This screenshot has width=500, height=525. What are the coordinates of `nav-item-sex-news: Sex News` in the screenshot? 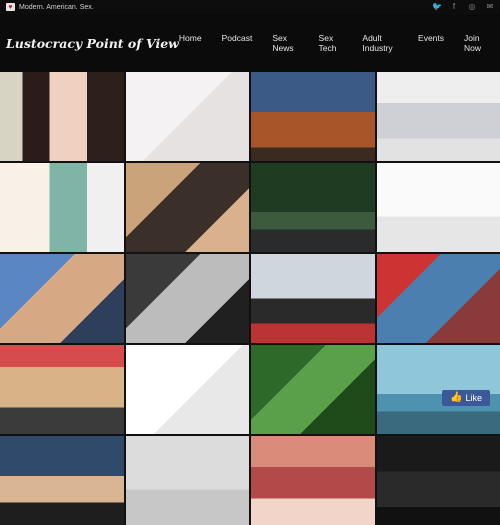 It's located at (285, 43).